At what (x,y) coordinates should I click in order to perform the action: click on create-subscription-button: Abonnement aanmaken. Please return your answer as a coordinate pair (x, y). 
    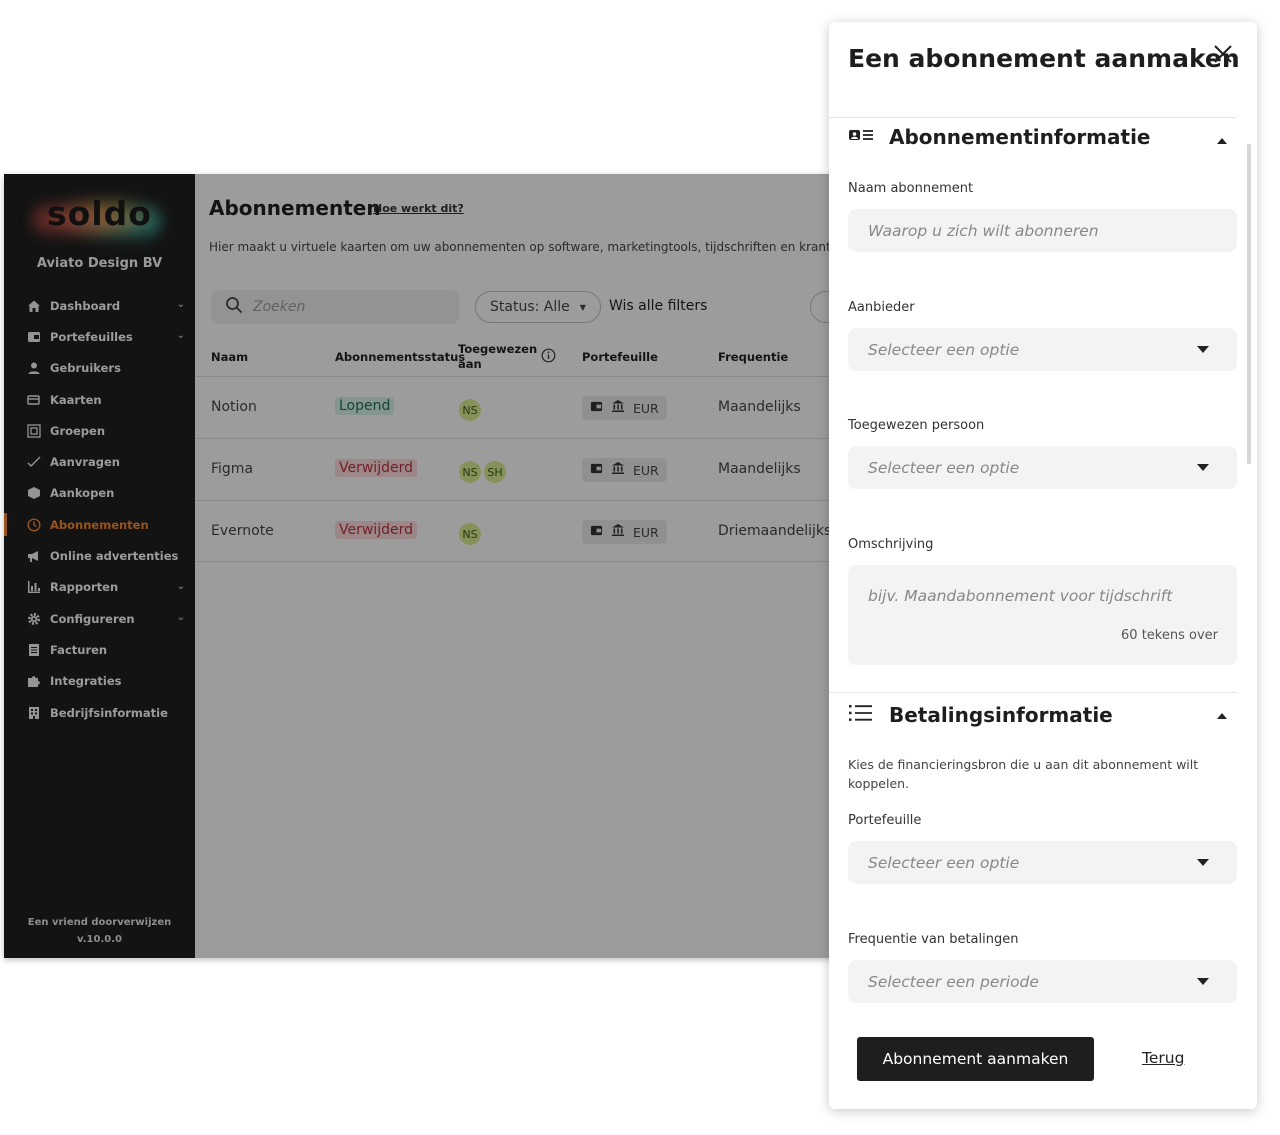
    Looking at the image, I should click on (975, 1059).